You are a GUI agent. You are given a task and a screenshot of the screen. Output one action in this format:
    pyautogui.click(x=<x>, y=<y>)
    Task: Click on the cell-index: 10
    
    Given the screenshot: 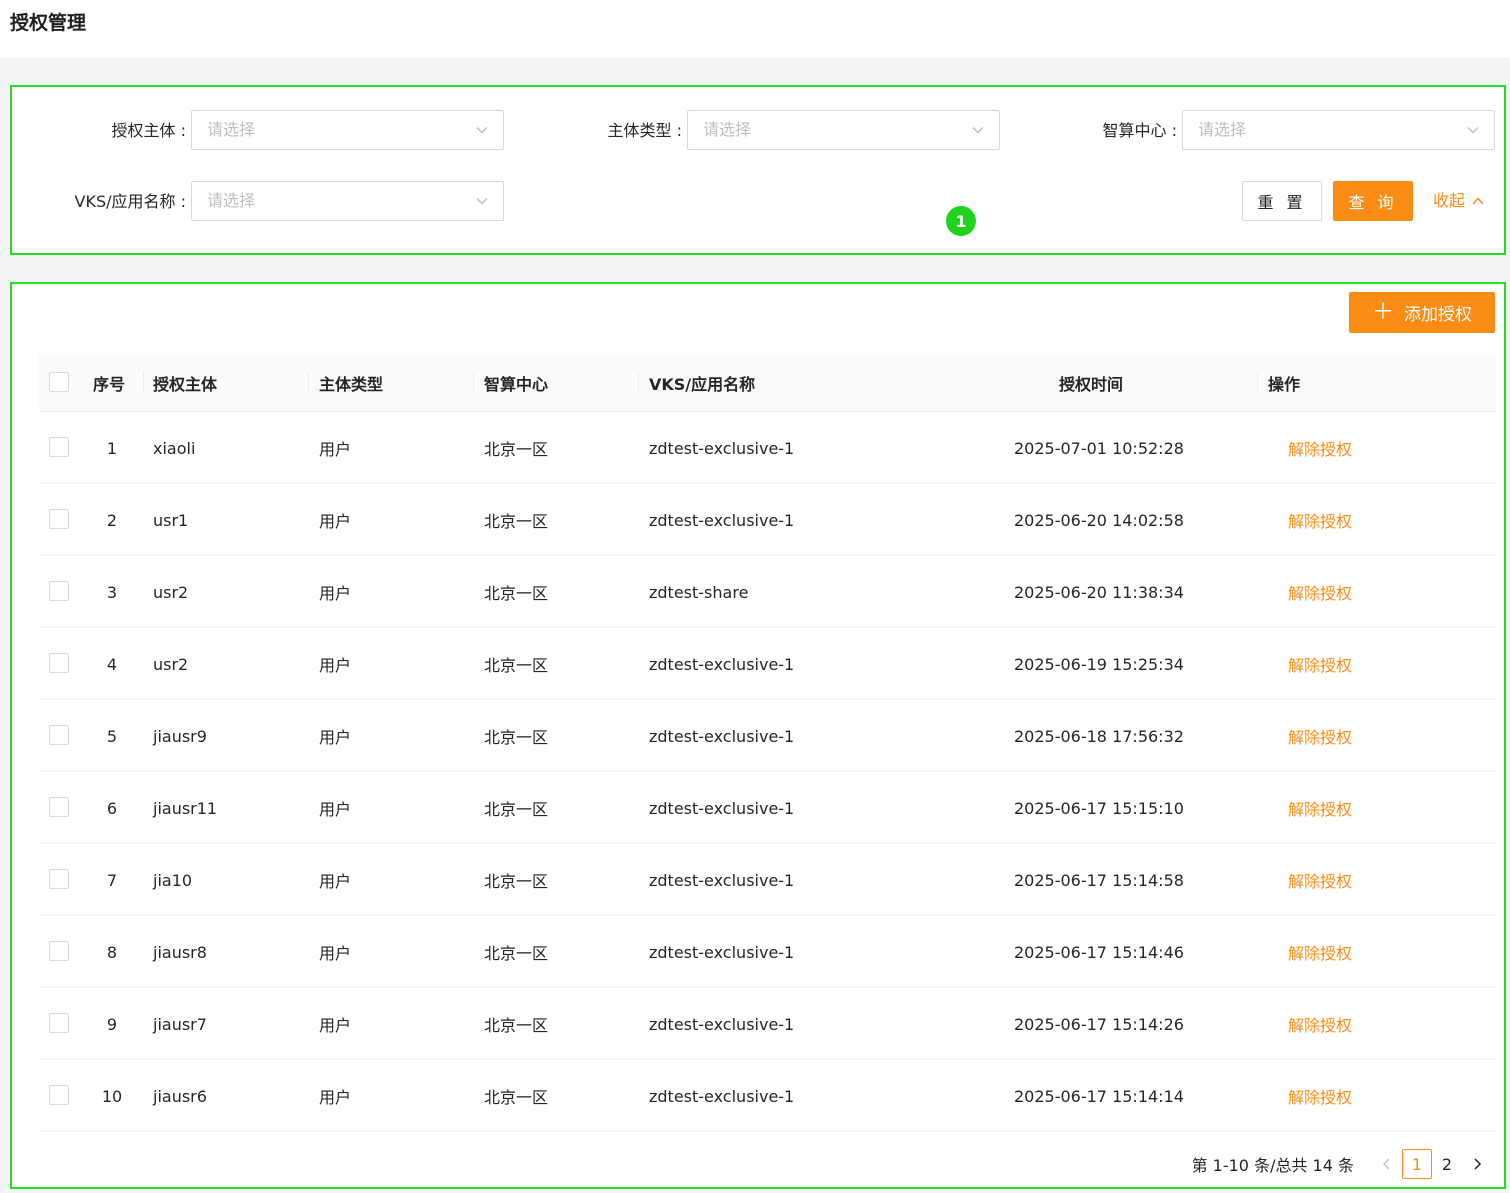 What is the action you would take?
    pyautogui.click(x=112, y=1096)
    